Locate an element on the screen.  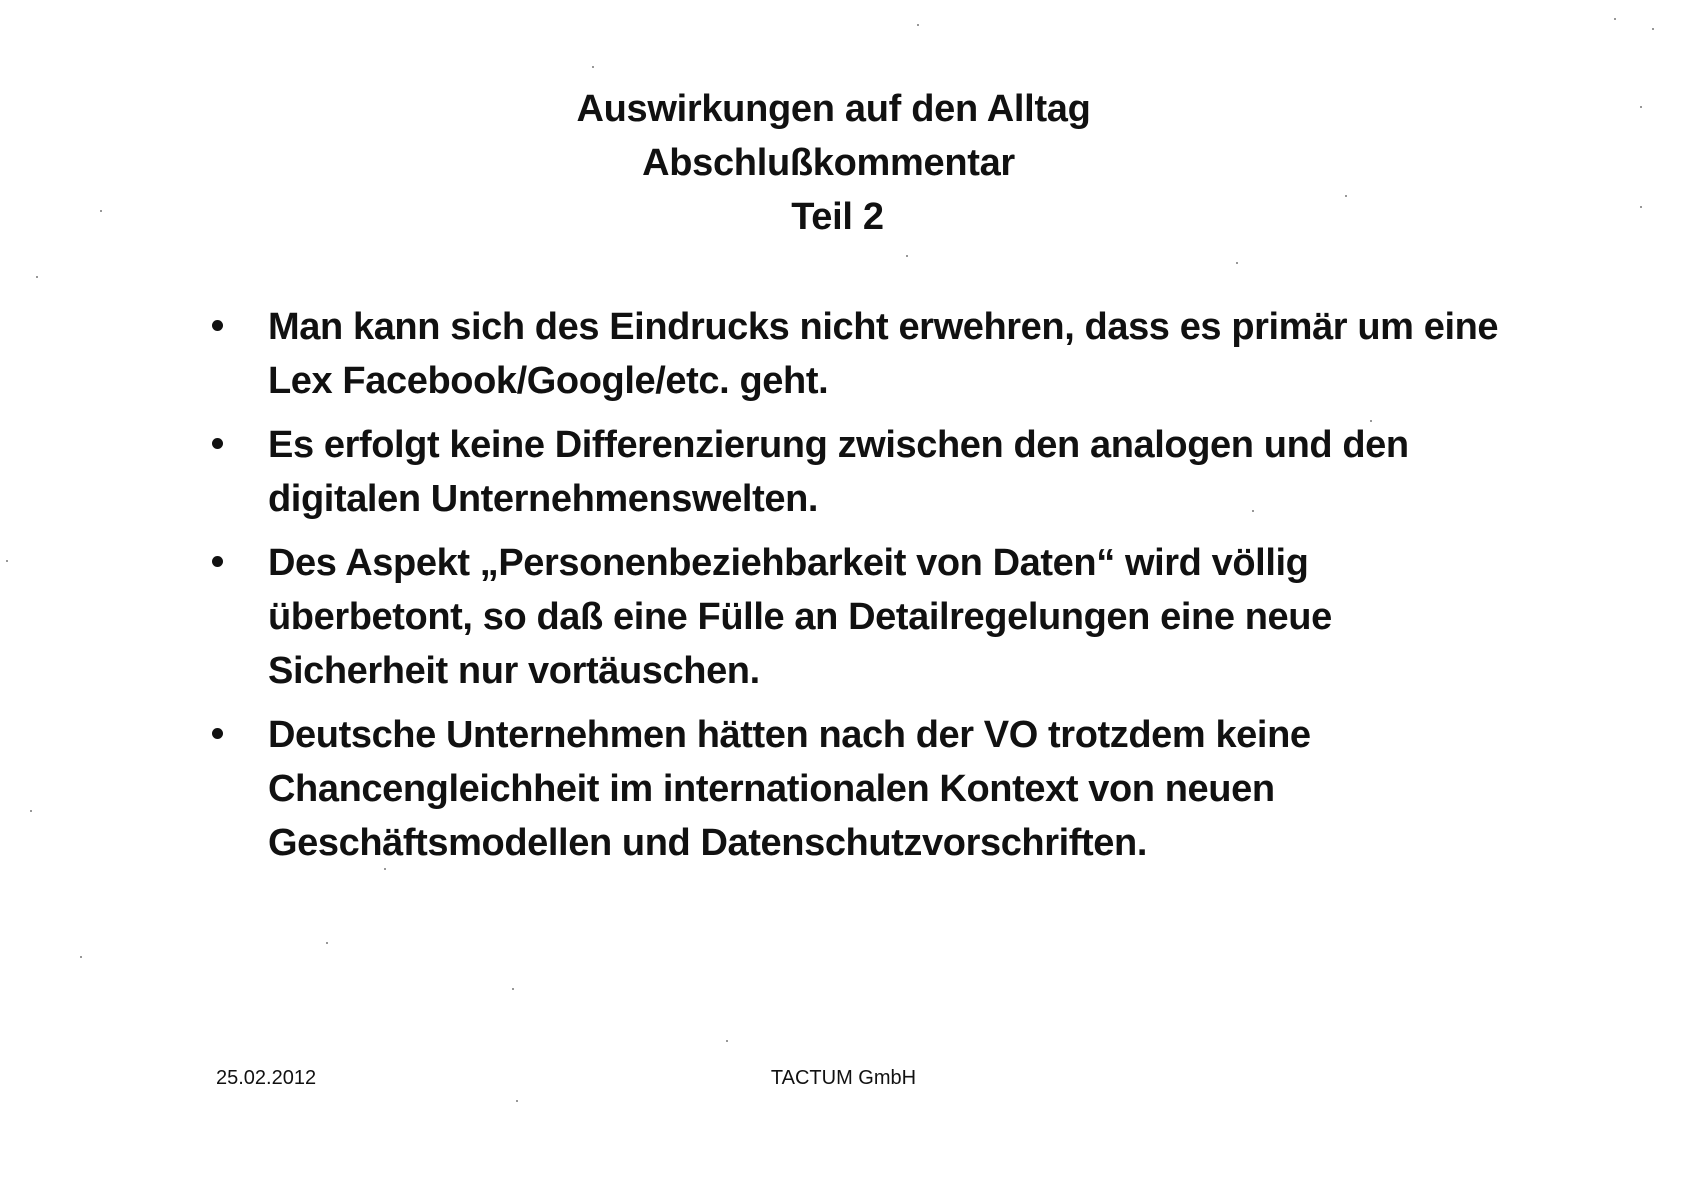
page-part-label: Teil 2 is located at coordinates (837, 217).